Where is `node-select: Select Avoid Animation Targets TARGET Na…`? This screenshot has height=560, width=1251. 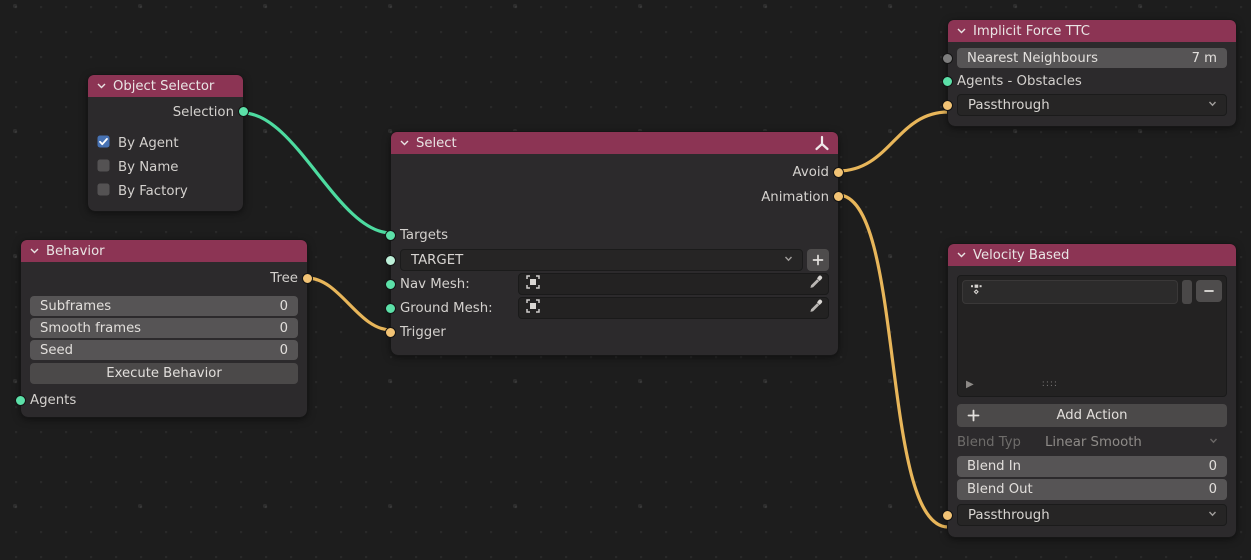 node-select: Select Avoid Animation Targets TARGET Na… is located at coordinates (614, 243).